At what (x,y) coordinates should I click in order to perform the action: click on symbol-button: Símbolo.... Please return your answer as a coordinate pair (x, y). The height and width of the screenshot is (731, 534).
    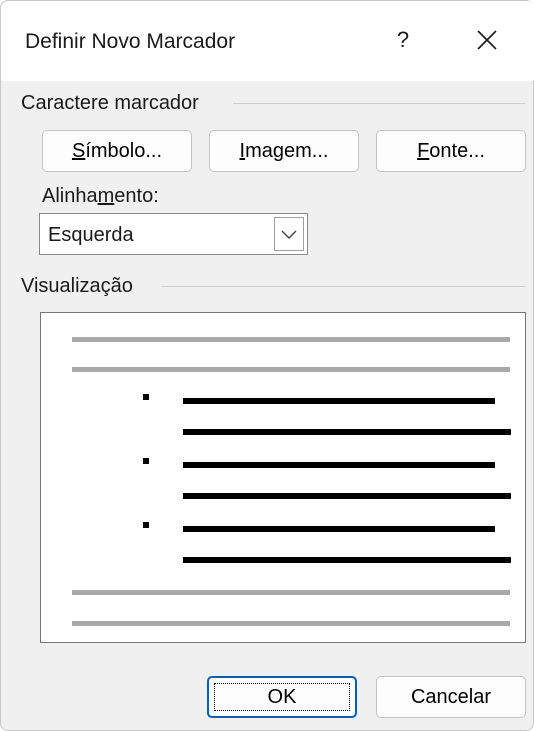
    Looking at the image, I should click on (117, 151).